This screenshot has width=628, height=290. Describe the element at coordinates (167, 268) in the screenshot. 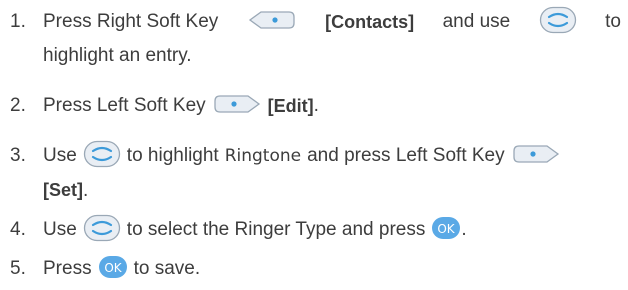

I see `step-text: to save.` at that location.